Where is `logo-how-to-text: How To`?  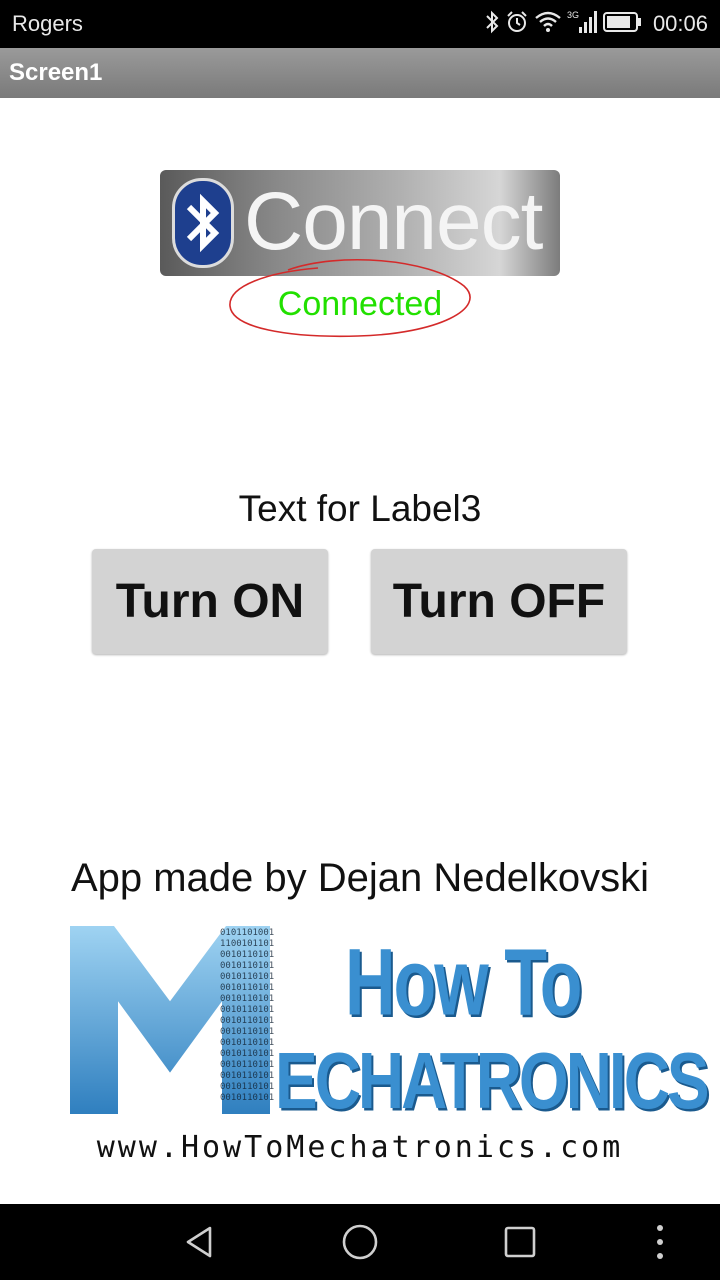
logo-how-to-text: How To is located at coordinates (464, 982).